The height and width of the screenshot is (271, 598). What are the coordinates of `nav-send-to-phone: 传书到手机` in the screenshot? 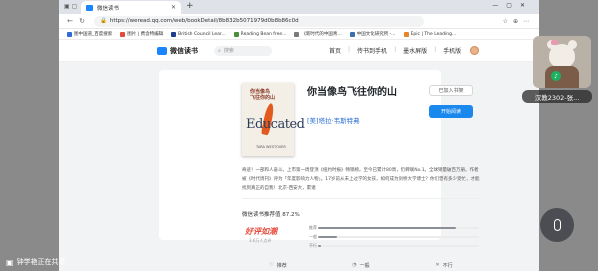 It's located at (372, 50).